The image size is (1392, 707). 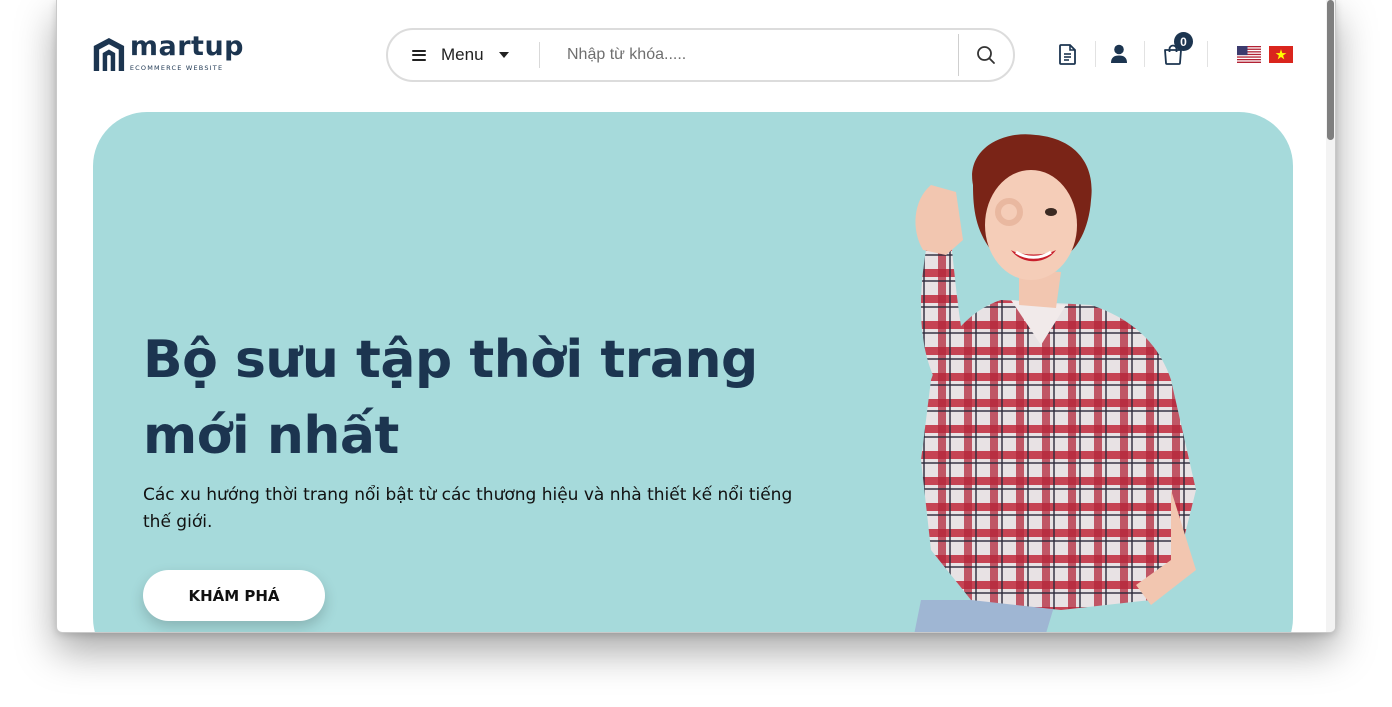 I want to click on hamburger-icon, so click(x=419, y=55).